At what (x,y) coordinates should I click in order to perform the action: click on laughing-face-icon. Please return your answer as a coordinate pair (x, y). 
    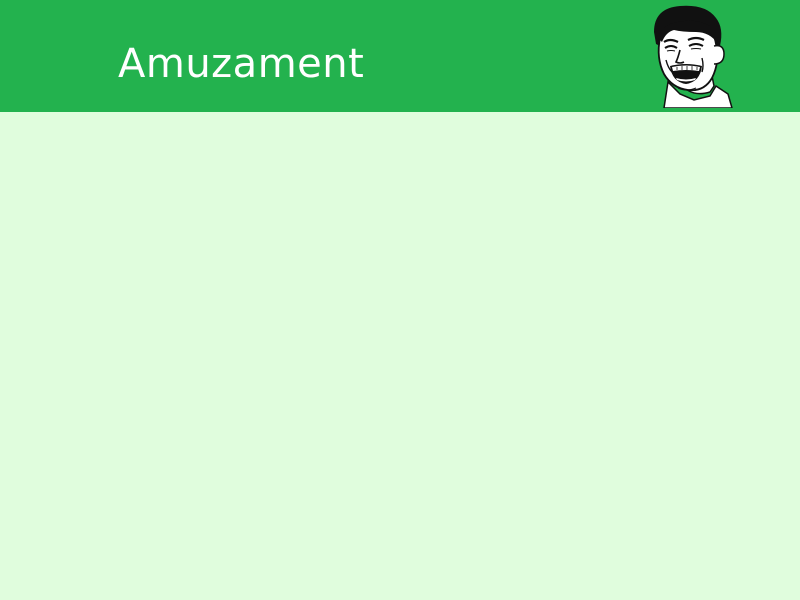
    Looking at the image, I should click on (693, 56).